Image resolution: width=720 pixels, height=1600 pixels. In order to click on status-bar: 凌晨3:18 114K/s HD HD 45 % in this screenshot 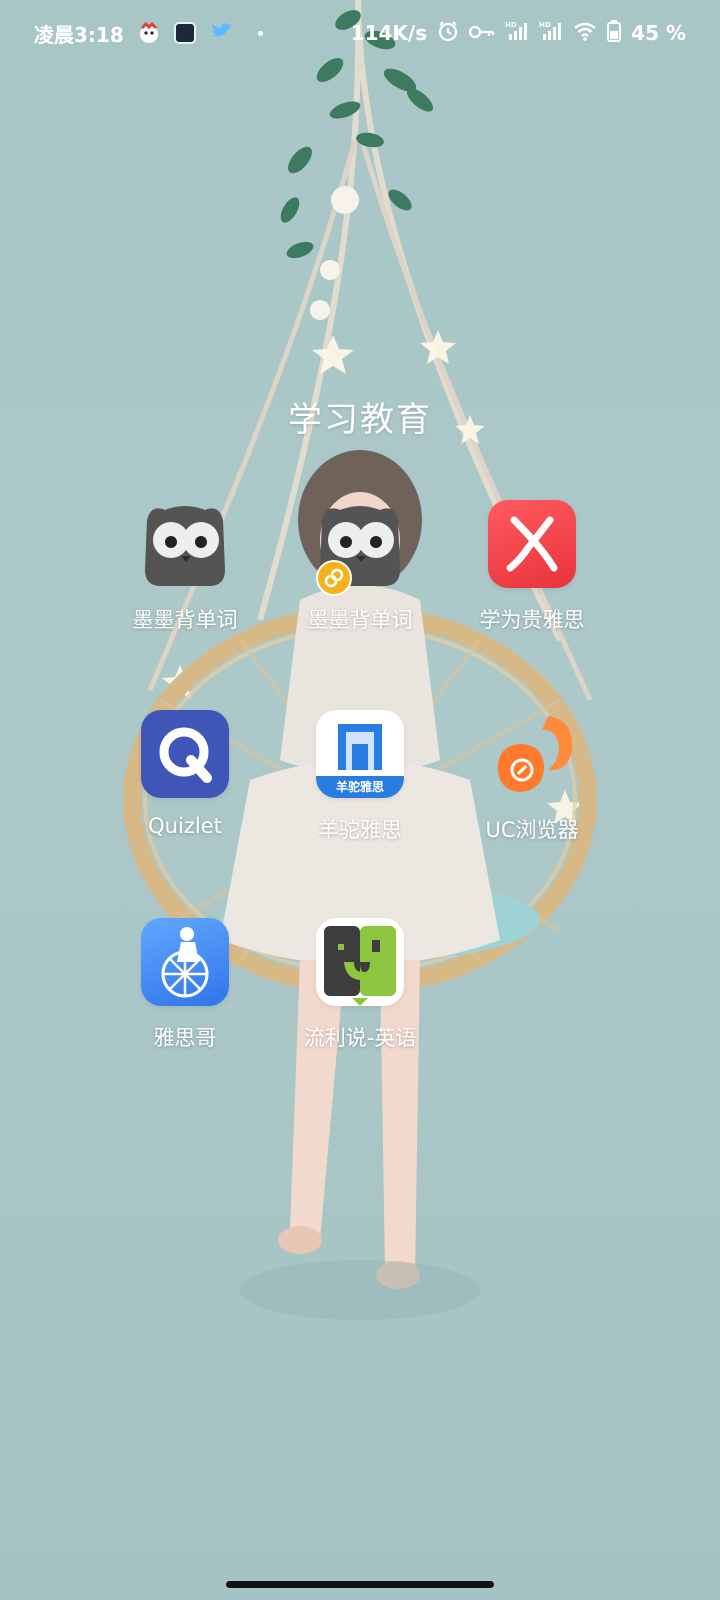, I will do `click(360, 33)`.